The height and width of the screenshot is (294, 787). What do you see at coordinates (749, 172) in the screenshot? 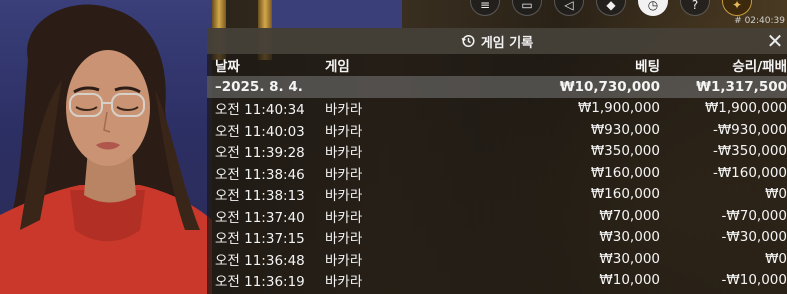
I see `row-result: -₩160,000` at bounding box center [749, 172].